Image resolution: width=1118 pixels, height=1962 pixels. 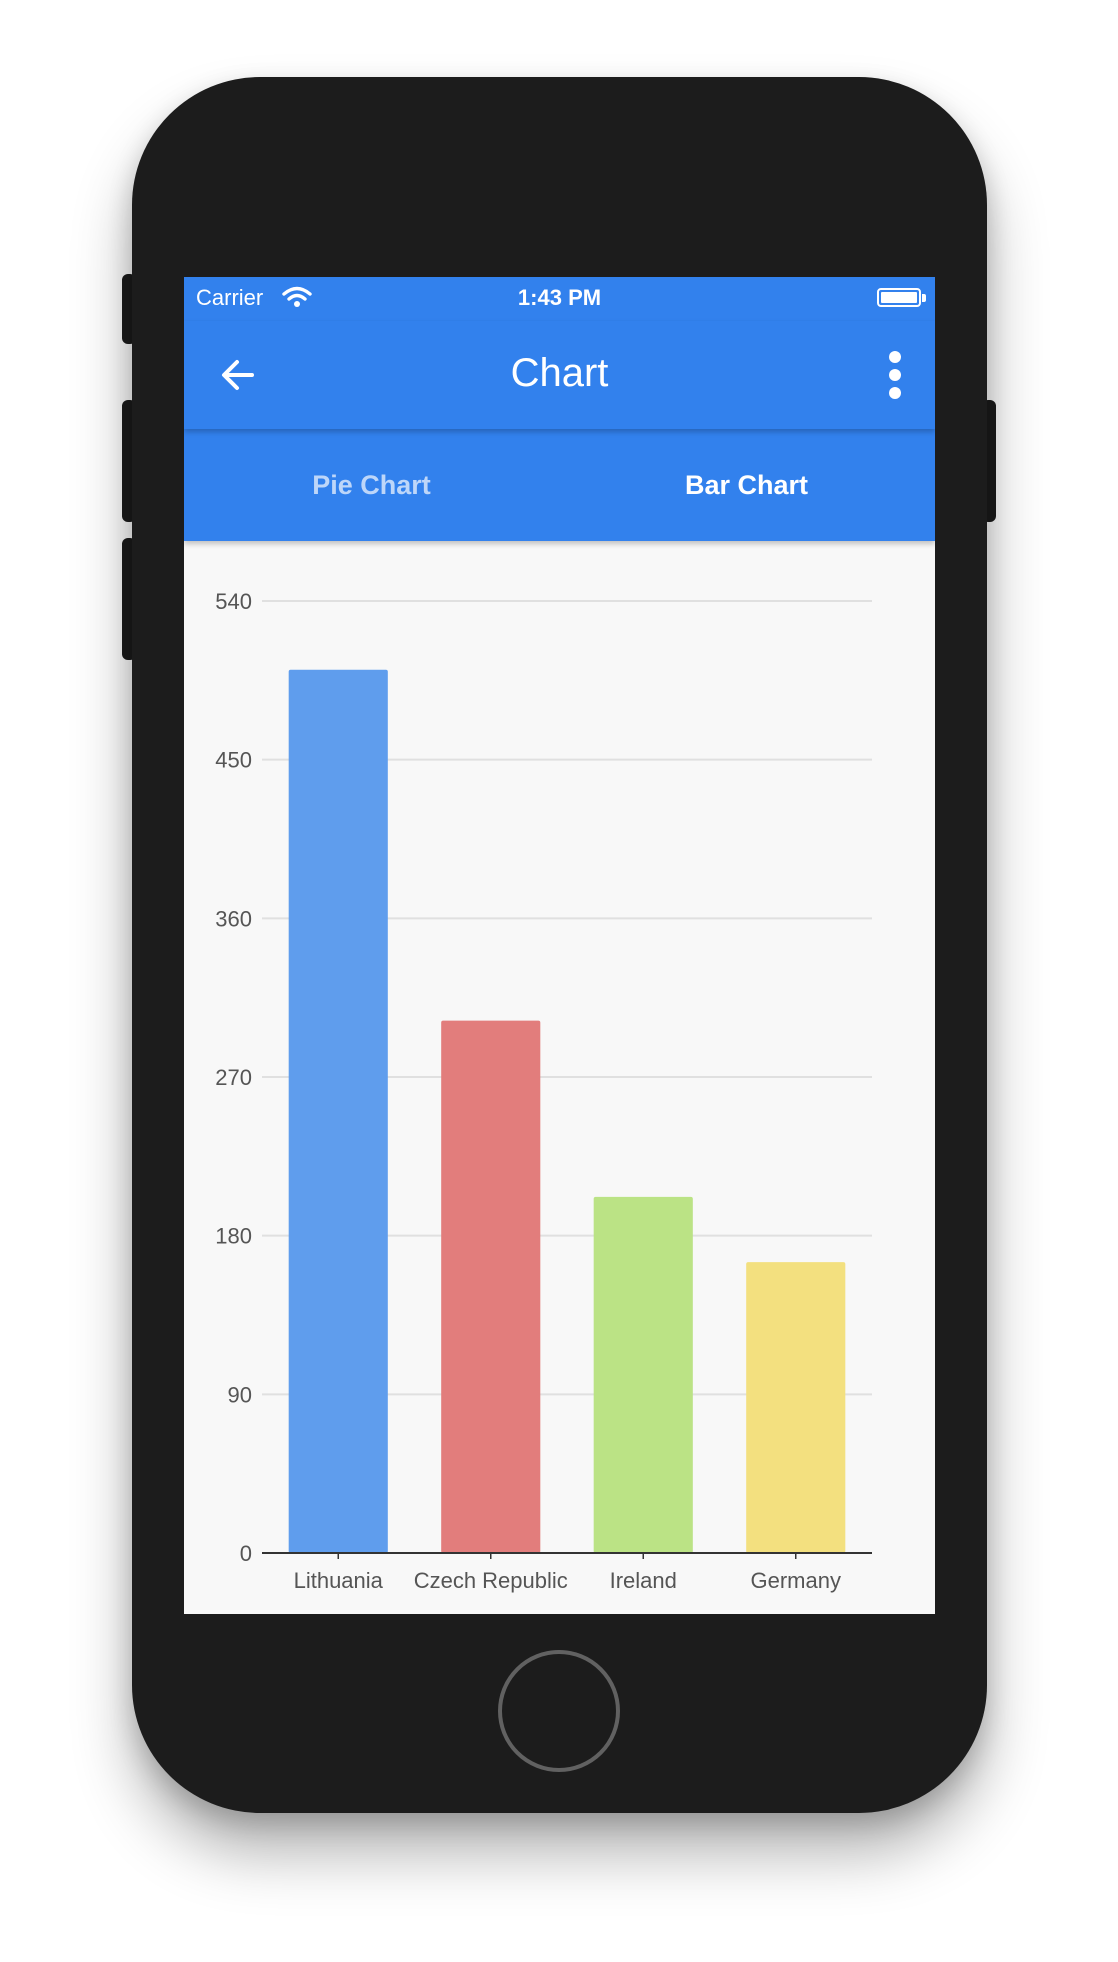 I want to click on y-tick-label: 0, so click(x=246, y=1553).